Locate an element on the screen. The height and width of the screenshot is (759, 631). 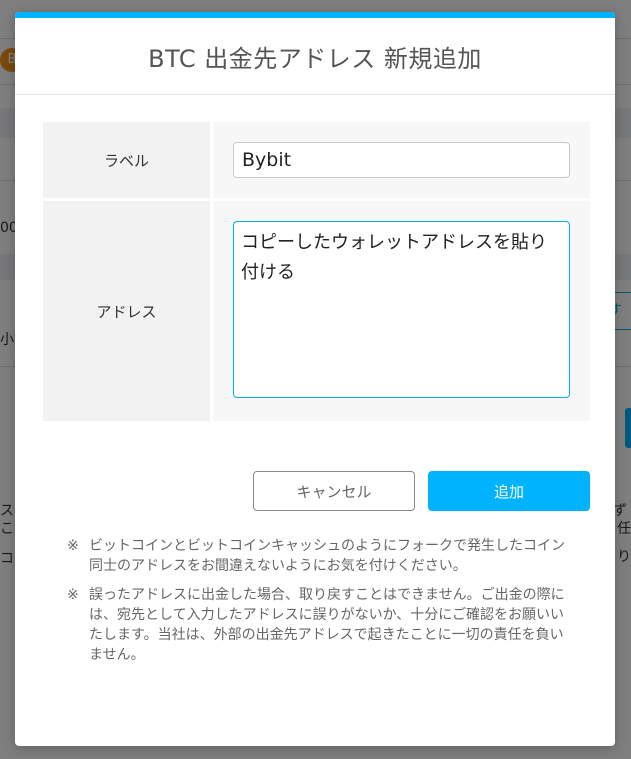
cancel-button: キャンセル is located at coordinates (334, 491).